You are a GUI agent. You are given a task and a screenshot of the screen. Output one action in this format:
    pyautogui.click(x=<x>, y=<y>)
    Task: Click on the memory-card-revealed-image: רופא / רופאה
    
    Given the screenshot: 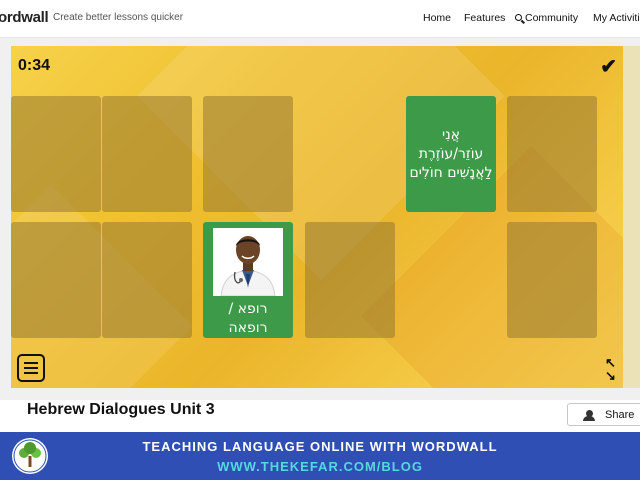 What is the action you would take?
    pyautogui.click(x=248, y=280)
    